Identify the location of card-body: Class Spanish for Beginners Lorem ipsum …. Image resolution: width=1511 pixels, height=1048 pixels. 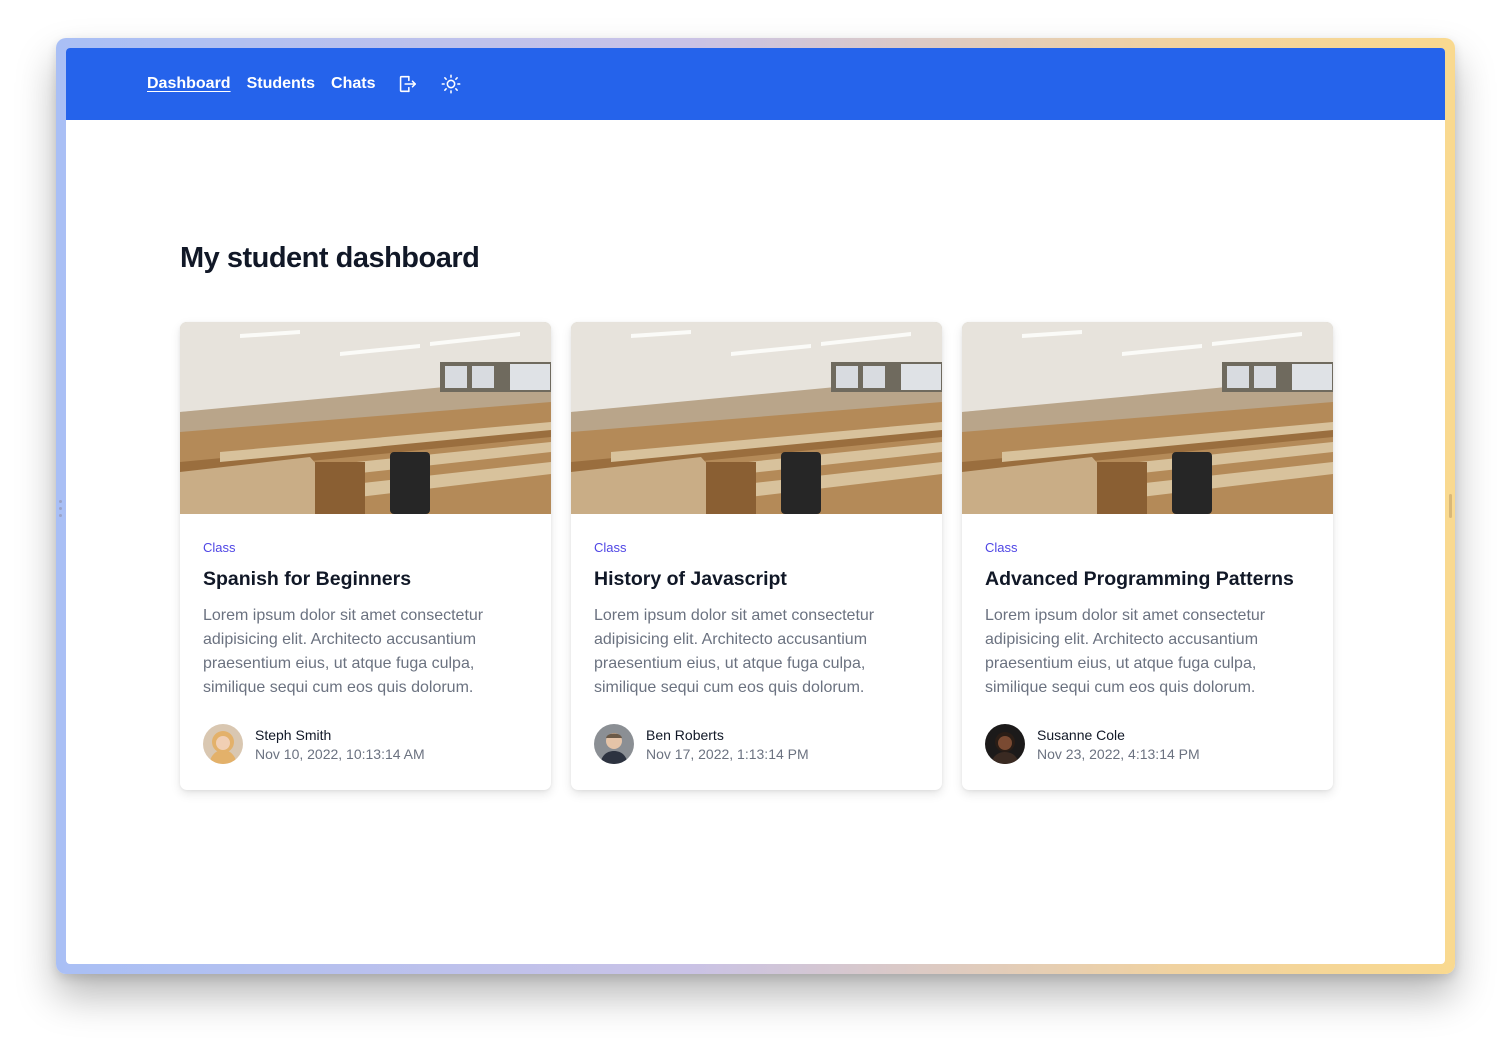
(365, 639).